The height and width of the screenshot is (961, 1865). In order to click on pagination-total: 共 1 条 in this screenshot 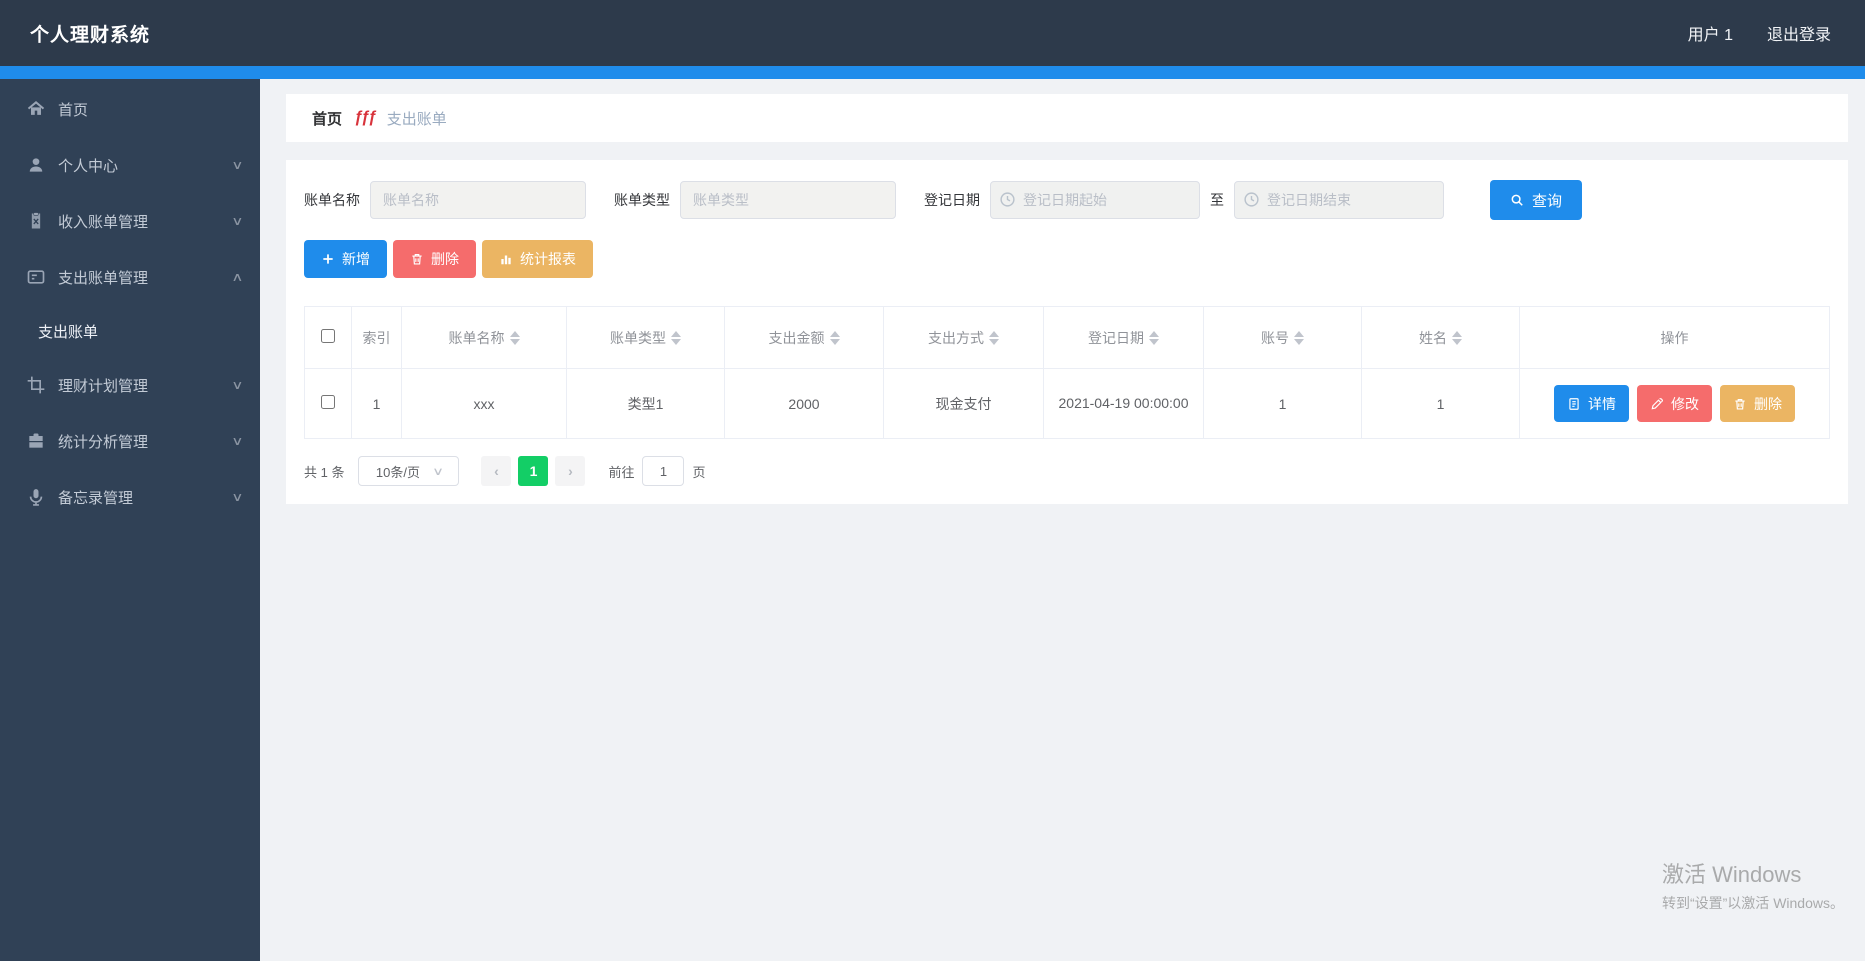, I will do `click(324, 472)`.